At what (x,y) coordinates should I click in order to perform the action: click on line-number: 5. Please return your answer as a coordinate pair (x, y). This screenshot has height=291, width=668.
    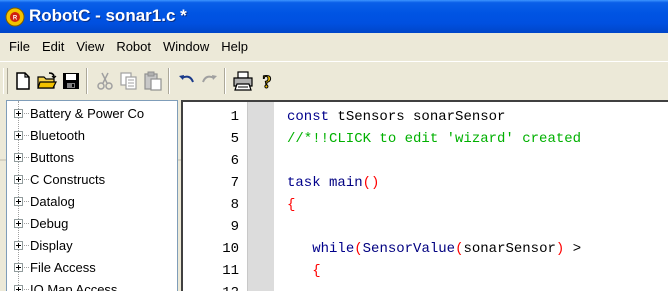
    Looking at the image, I should click on (234, 139).